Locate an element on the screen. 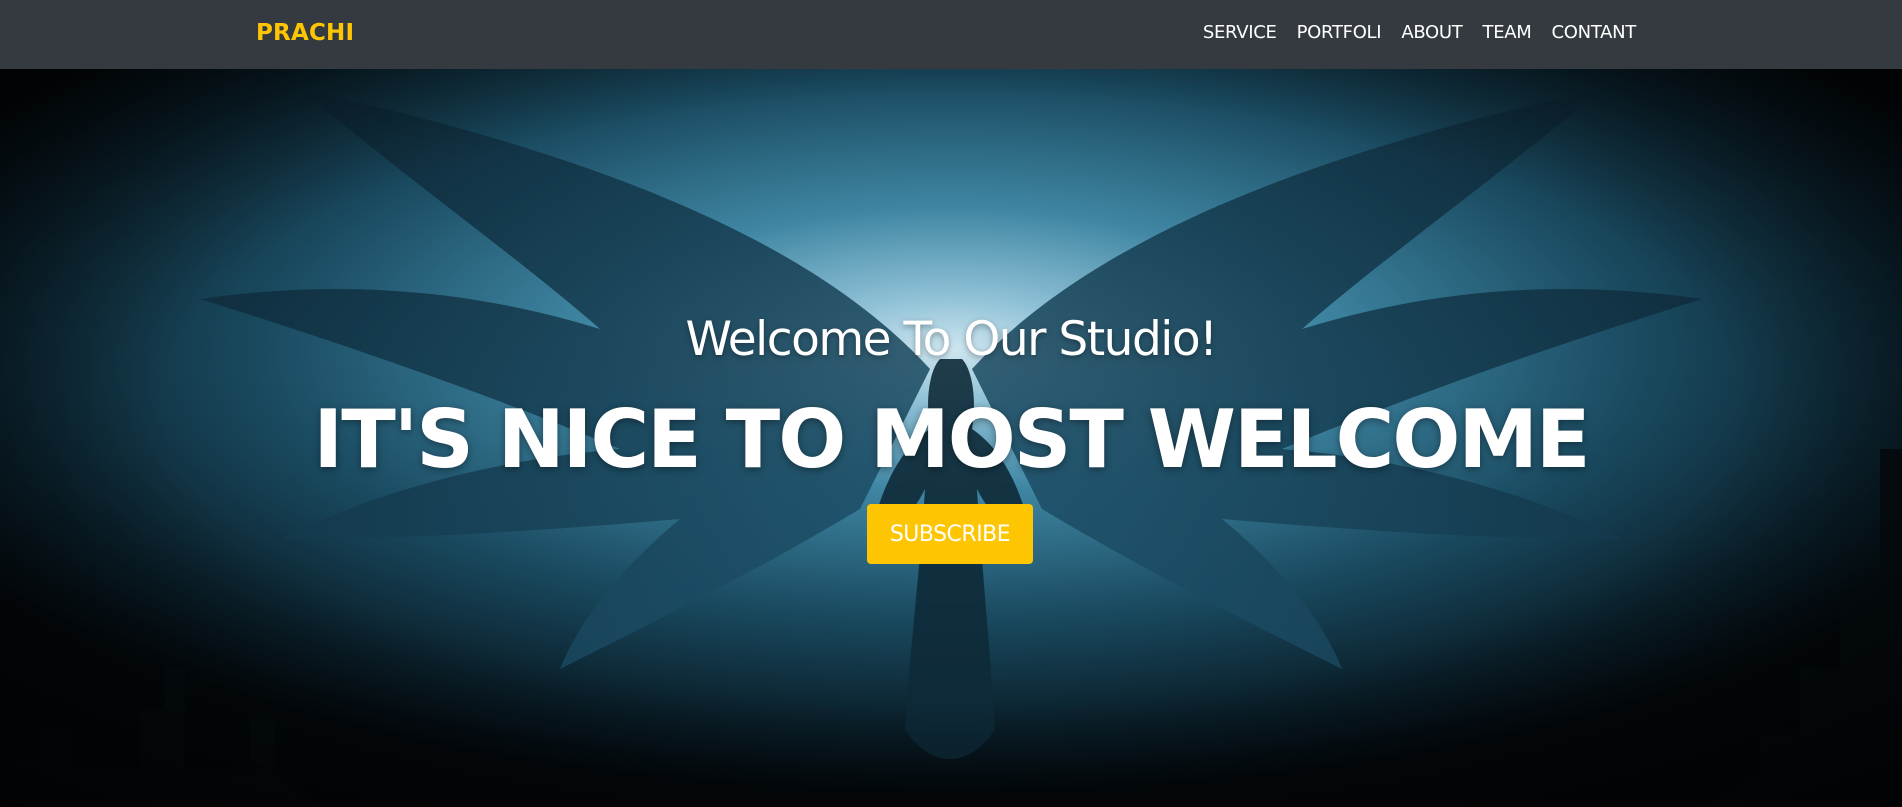 The image size is (1902, 807). nav-link-service: SERVICE is located at coordinates (1240, 32).